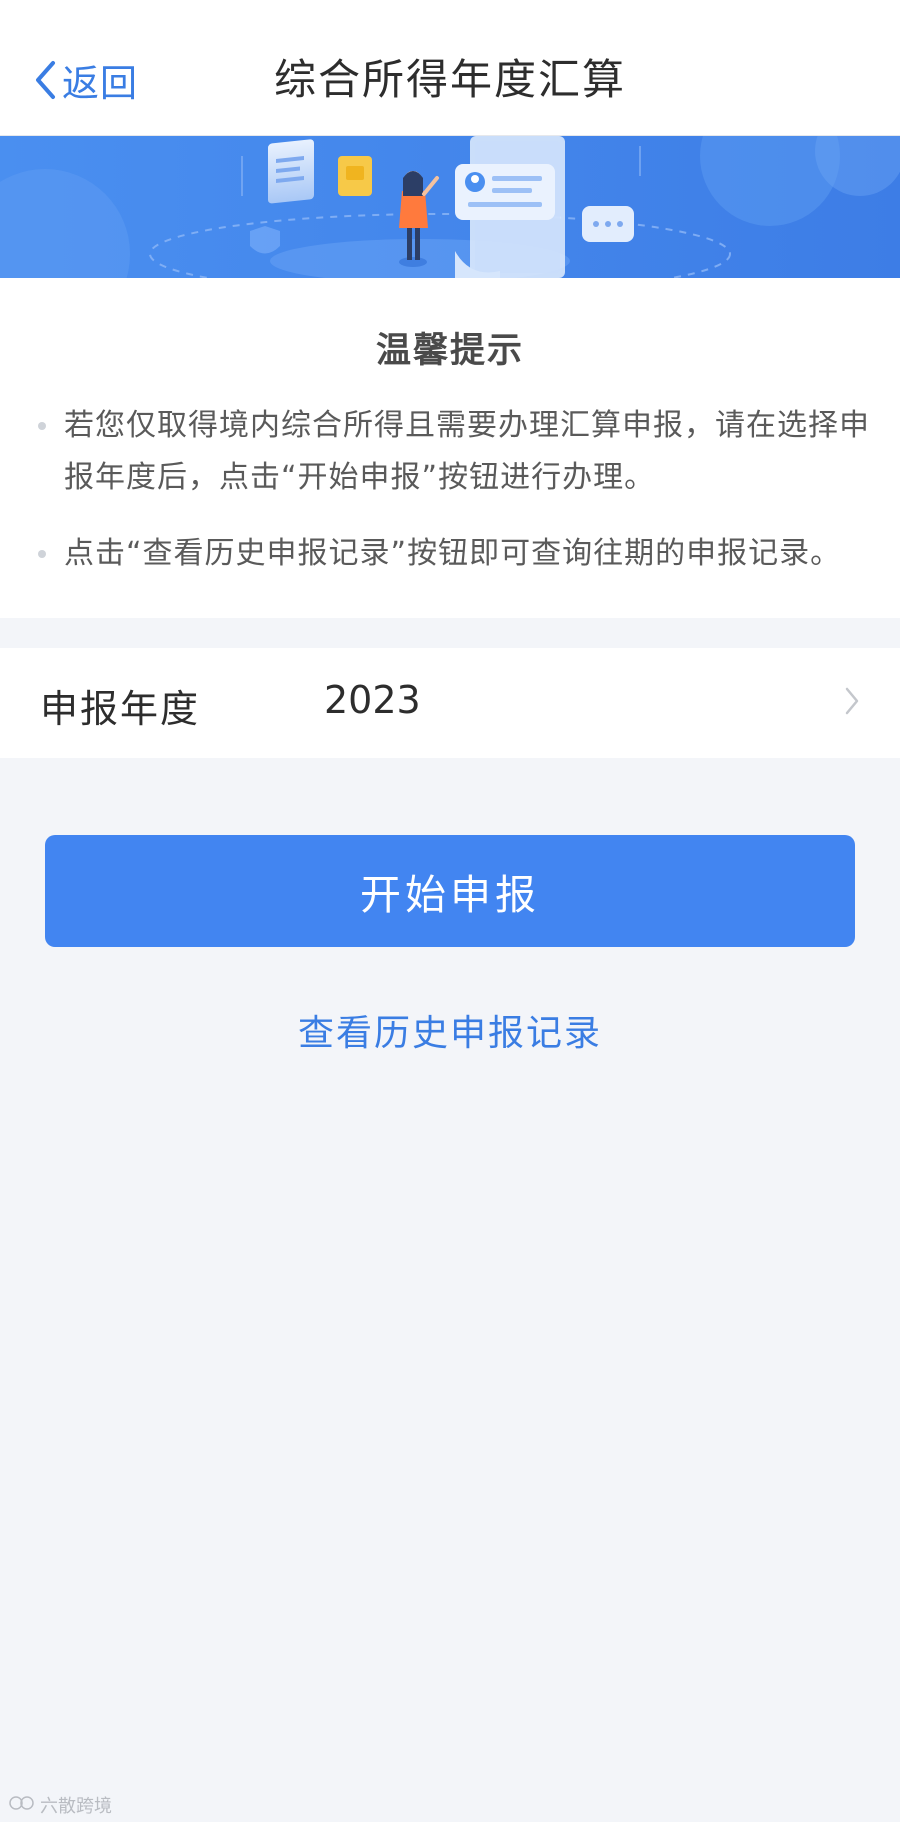  Describe the element at coordinates (449, 351) in the screenshot. I see `tips-title: 温馨提示` at that location.